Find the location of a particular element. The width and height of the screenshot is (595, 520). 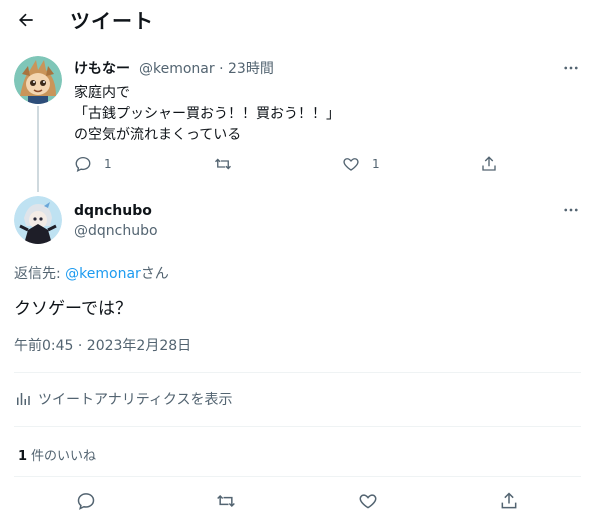

like-count: 1 is located at coordinates (376, 164).